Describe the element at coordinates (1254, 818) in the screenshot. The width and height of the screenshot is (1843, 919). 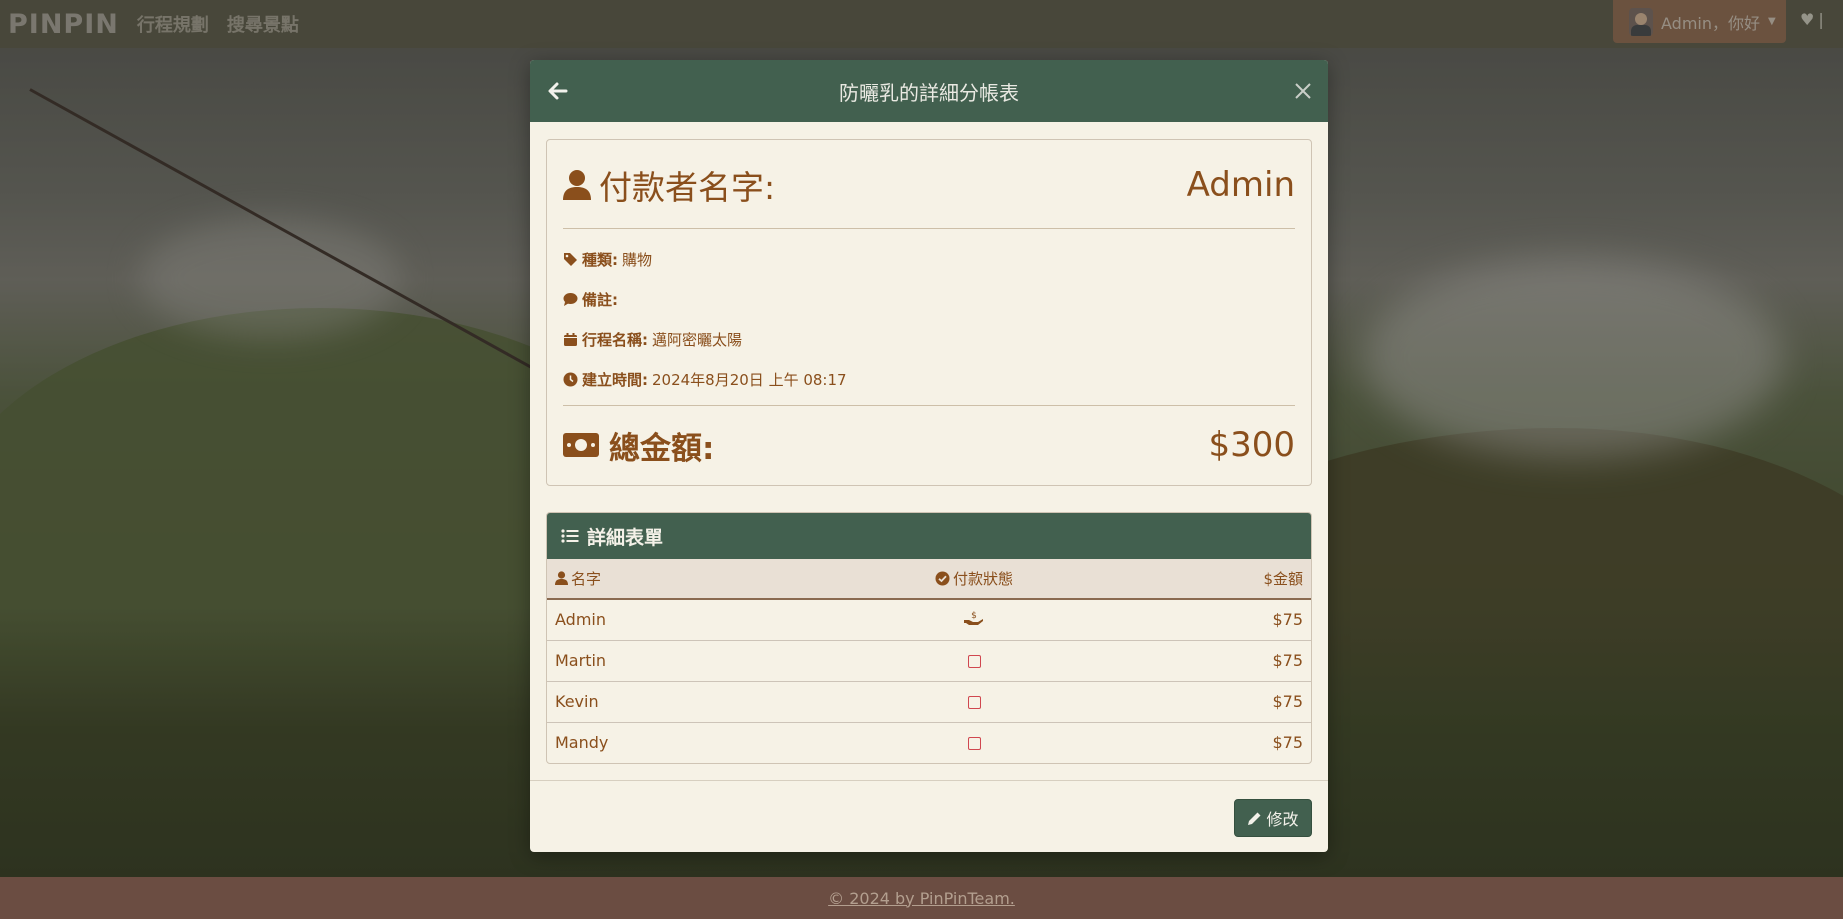
I see `pencil-icon` at that location.